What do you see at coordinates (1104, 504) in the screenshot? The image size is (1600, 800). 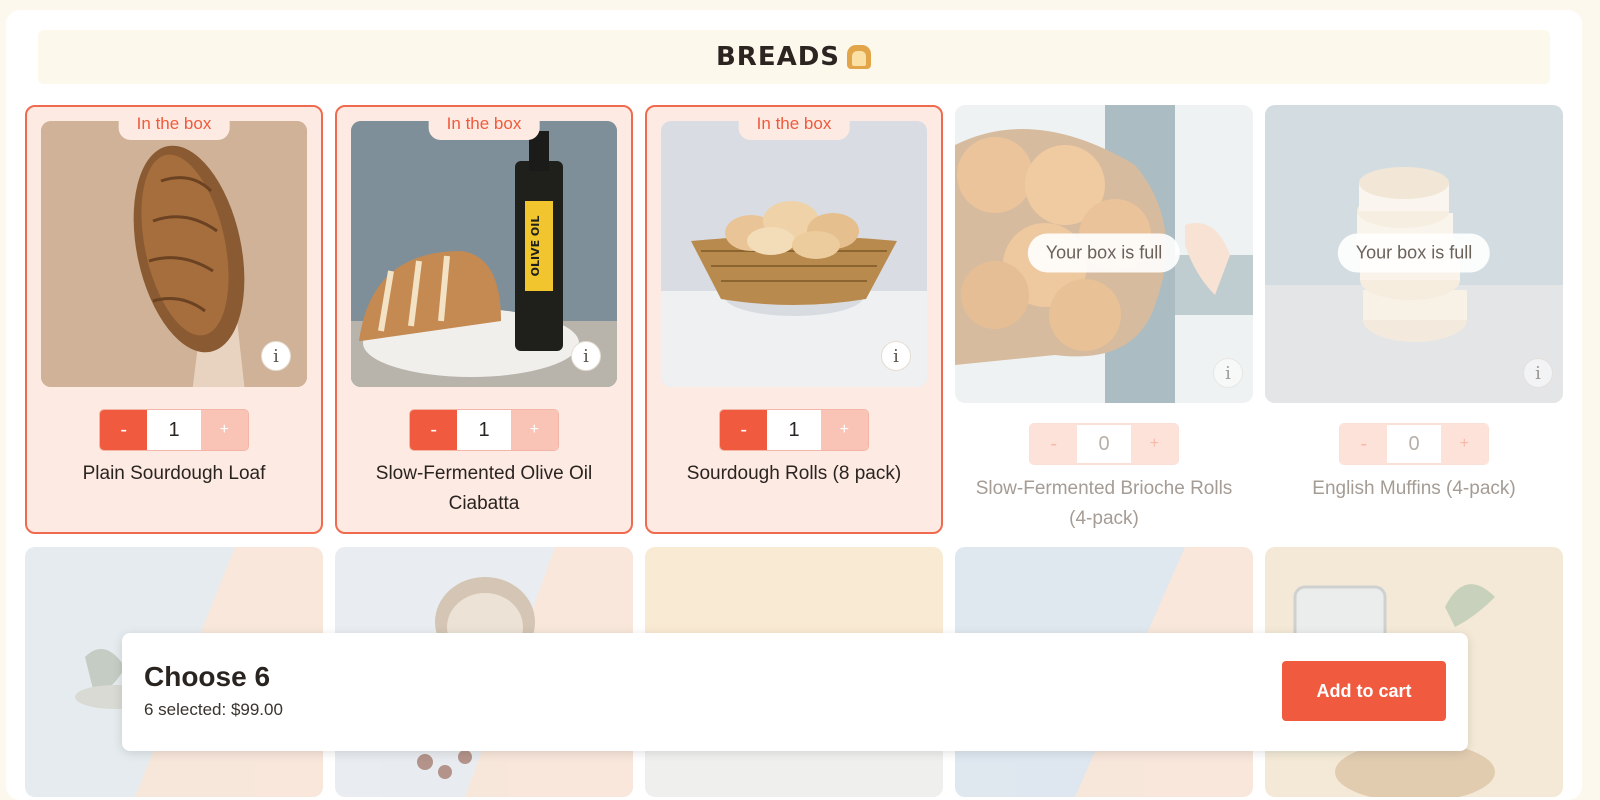 I see `product-name: Slow-Fermented Brioche Rolls (4-pack)` at bounding box center [1104, 504].